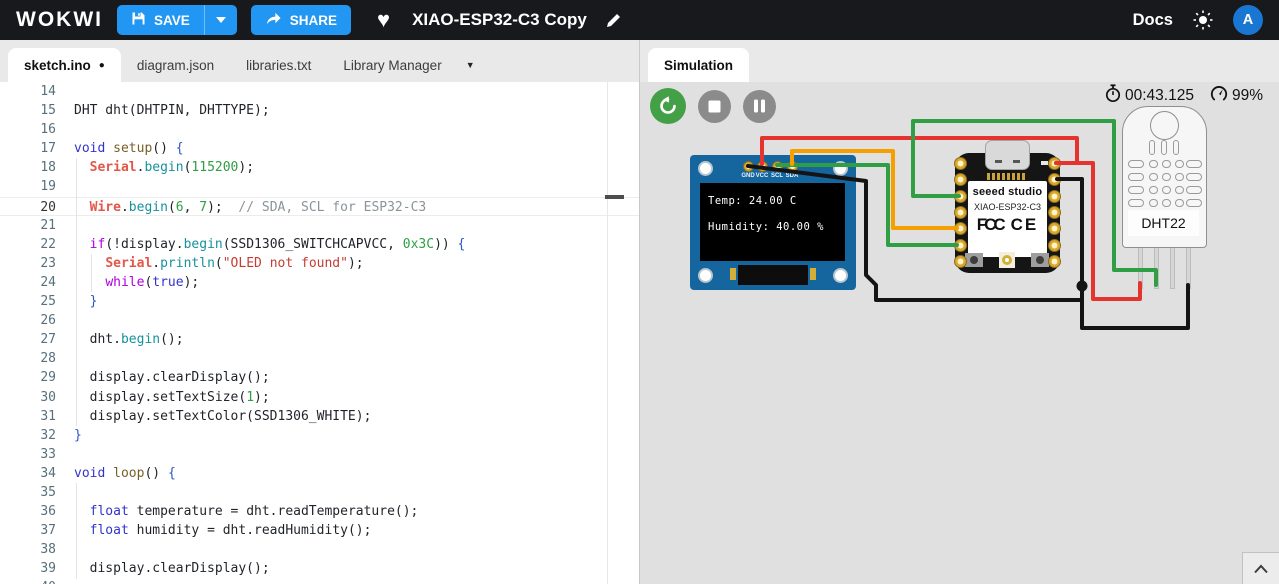 The image size is (1279, 584). What do you see at coordinates (470, 65) in the screenshot?
I see `chevron-down-icon: ▼` at bounding box center [470, 65].